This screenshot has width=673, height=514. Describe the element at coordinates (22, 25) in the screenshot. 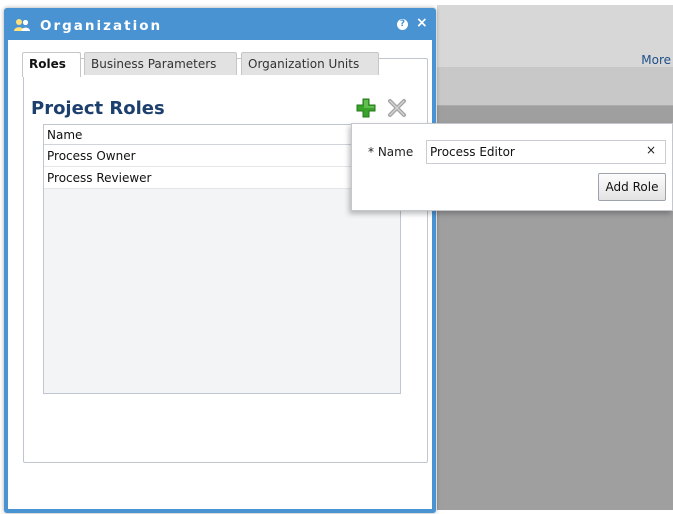

I see `organization-icon` at that location.